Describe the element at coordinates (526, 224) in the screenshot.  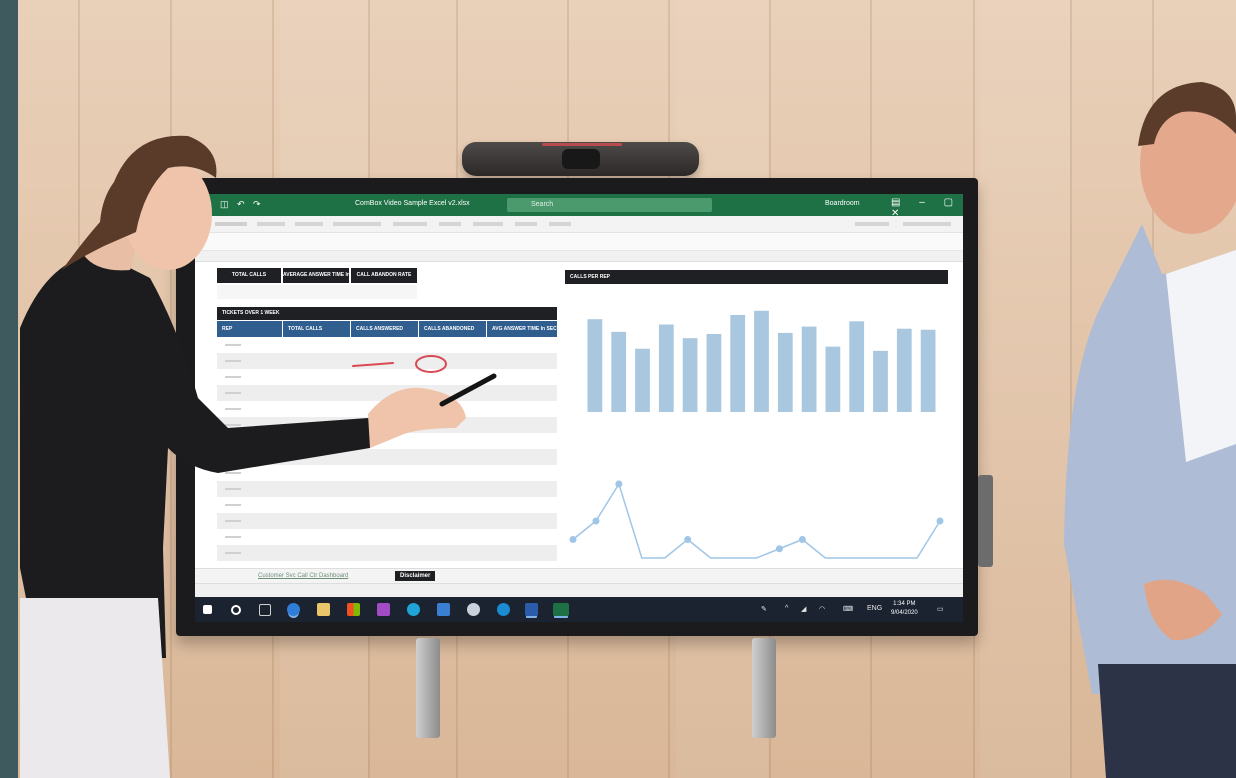
I see `ribbon-tab-view` at that location.